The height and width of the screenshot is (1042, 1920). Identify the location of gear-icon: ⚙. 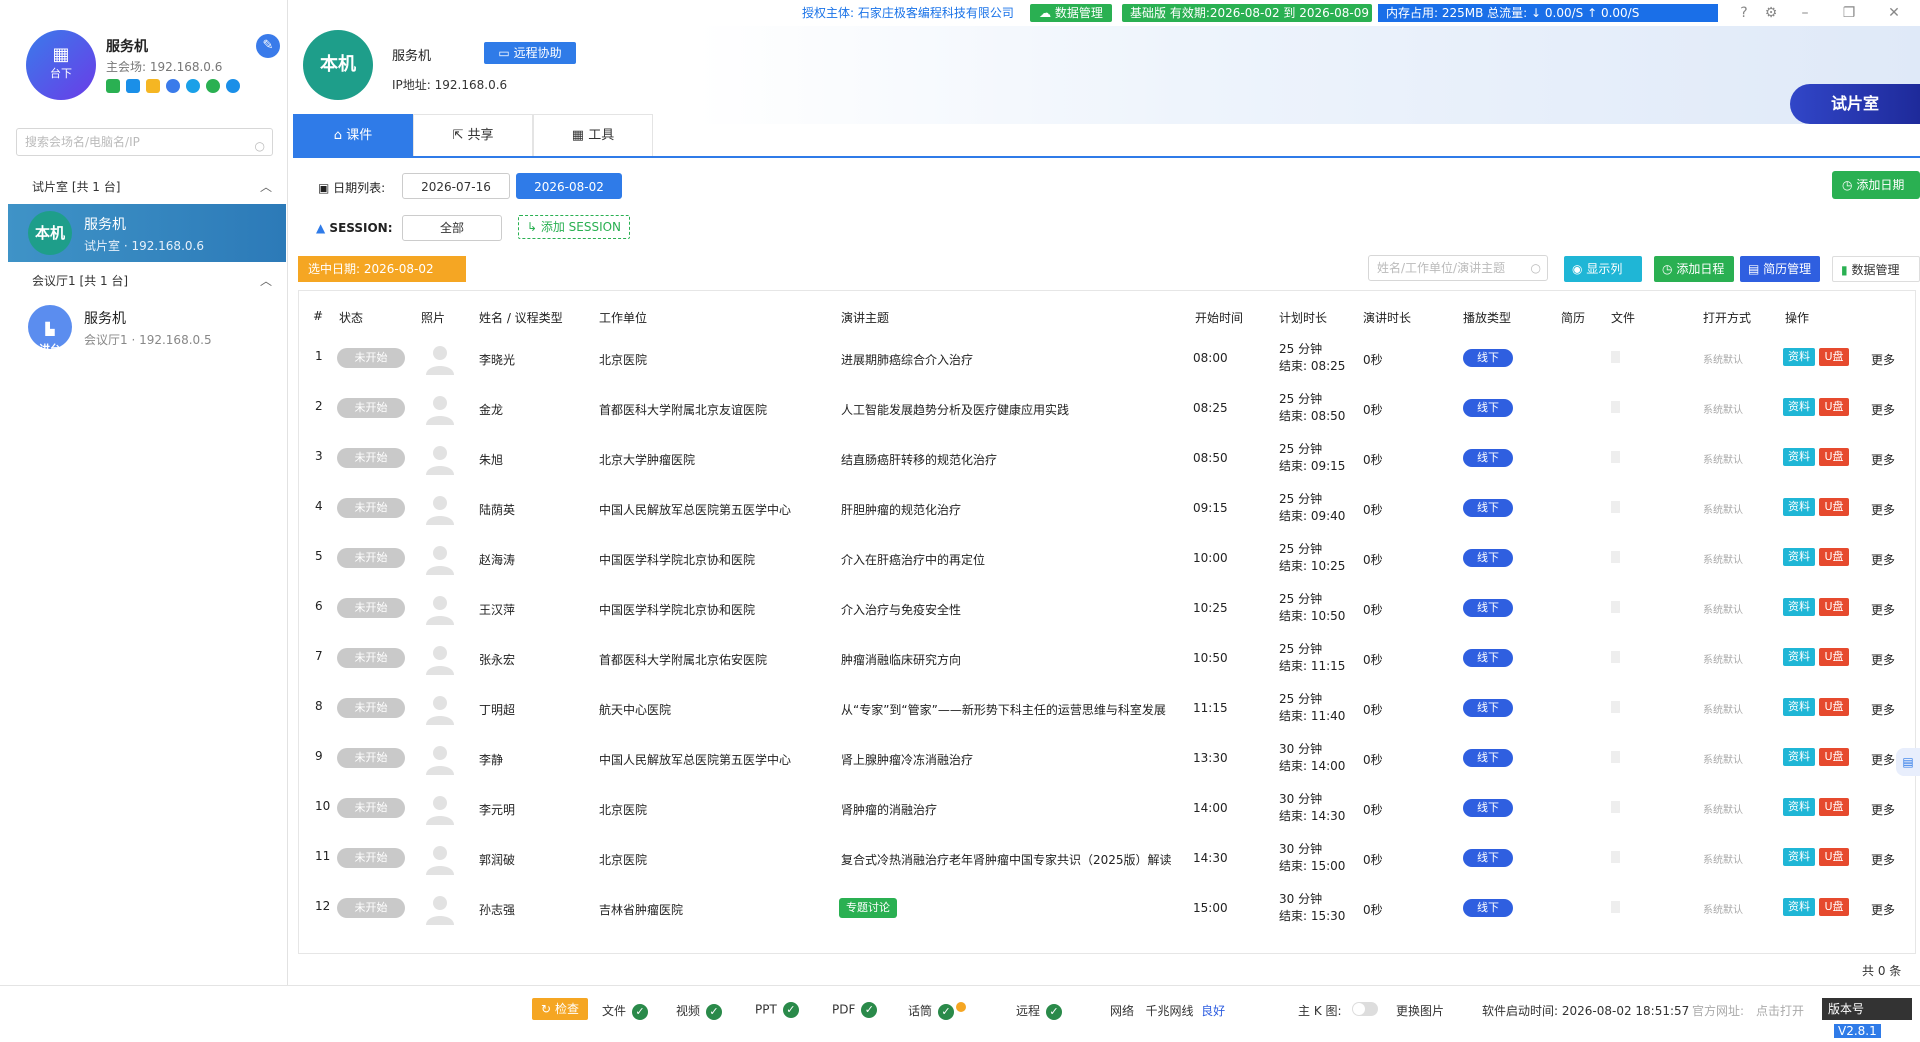
(1771, 13).